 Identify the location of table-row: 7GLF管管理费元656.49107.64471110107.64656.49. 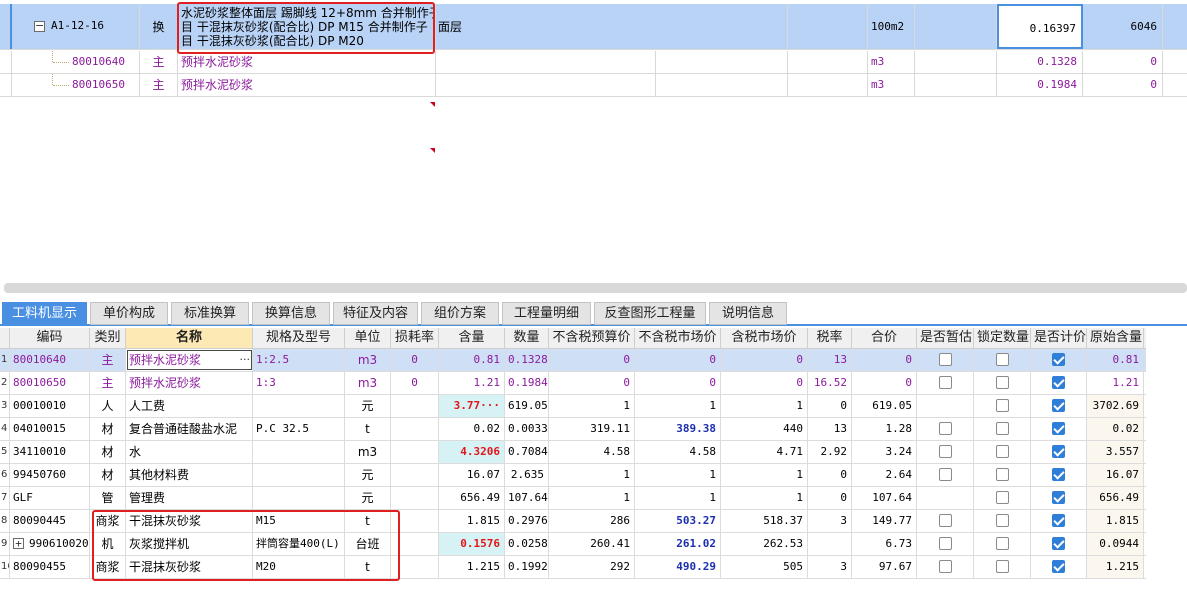
(573, 498).